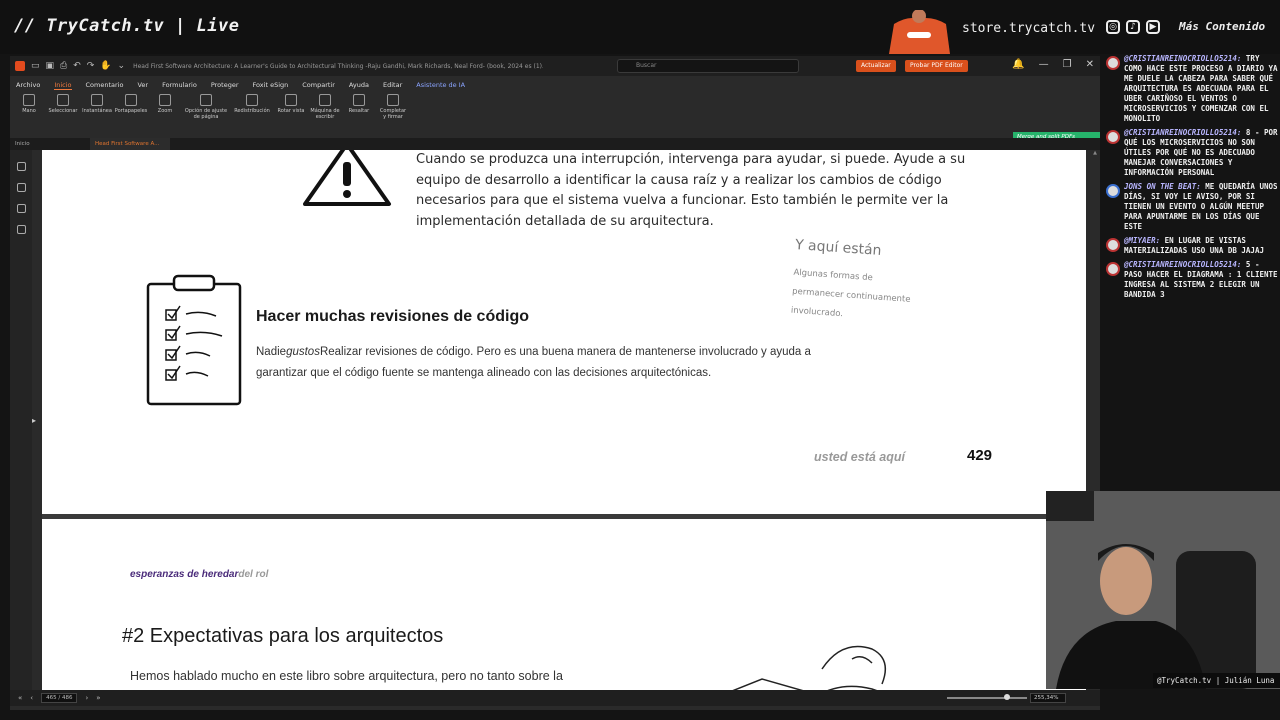  What do you see at coordinates (63, 85) in the screenshot?
I see `menu-inicio: Inicio` at bounding box center [63, 85].